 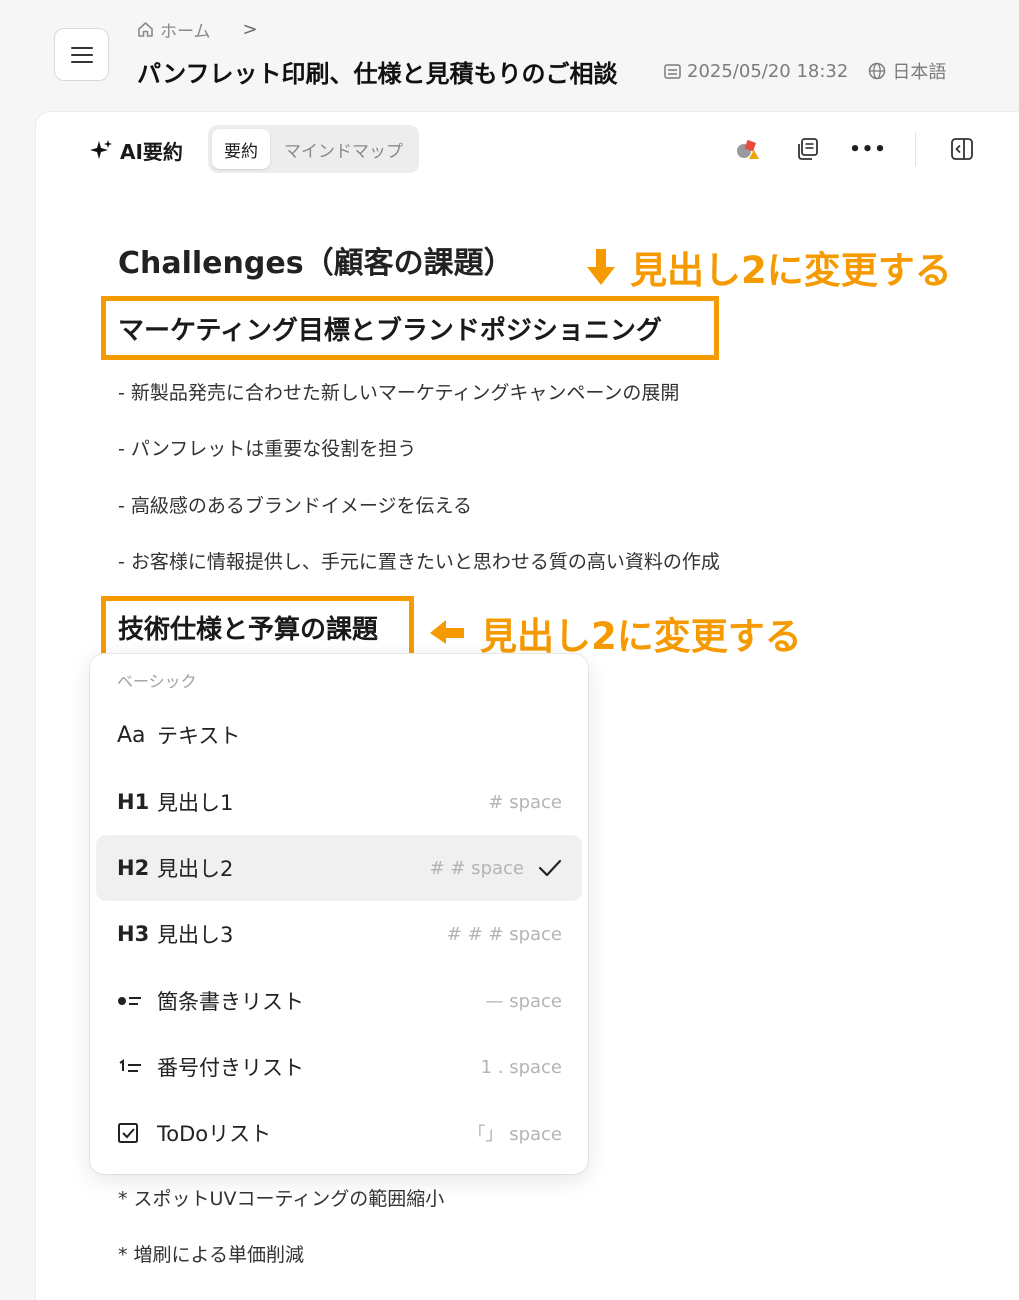 What do you see at coordinates (230, 1002) in the screenshot?
I see `menu-item-label: 箇条書きリスト` at bounding box center [230, 1002].